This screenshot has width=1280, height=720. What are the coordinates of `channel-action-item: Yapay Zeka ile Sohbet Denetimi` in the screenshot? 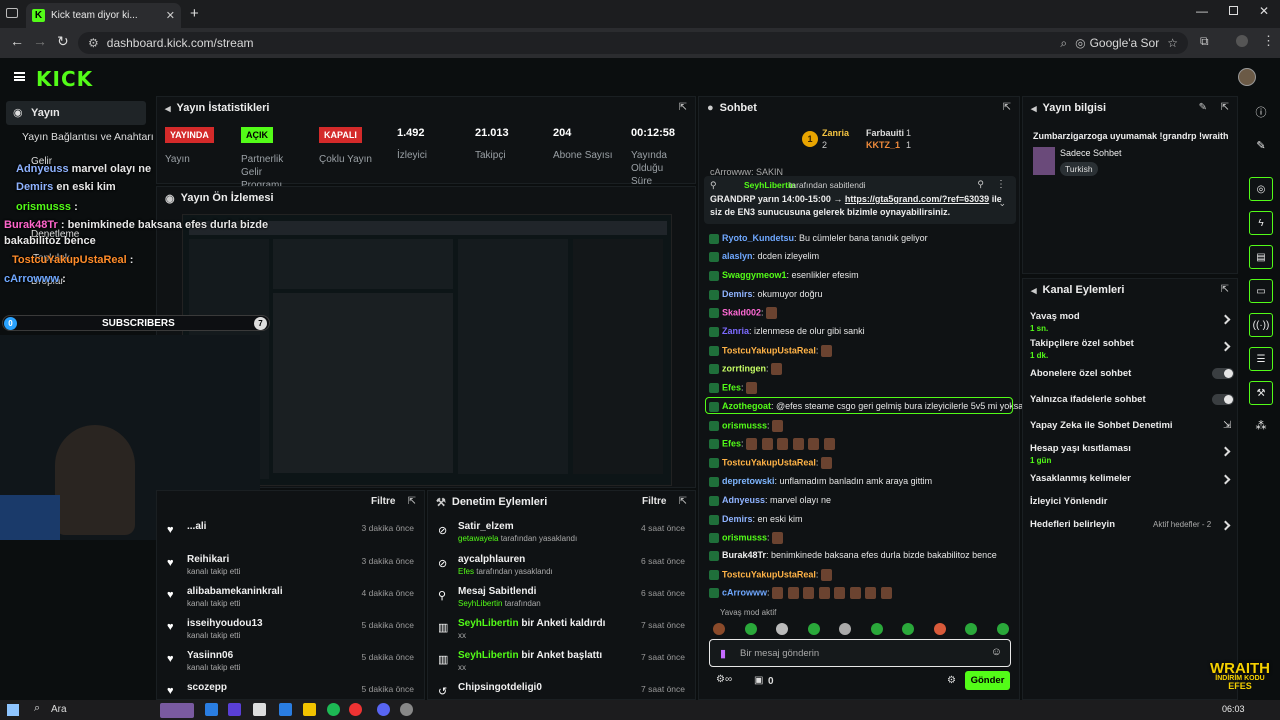 It's located at (1101, 425).